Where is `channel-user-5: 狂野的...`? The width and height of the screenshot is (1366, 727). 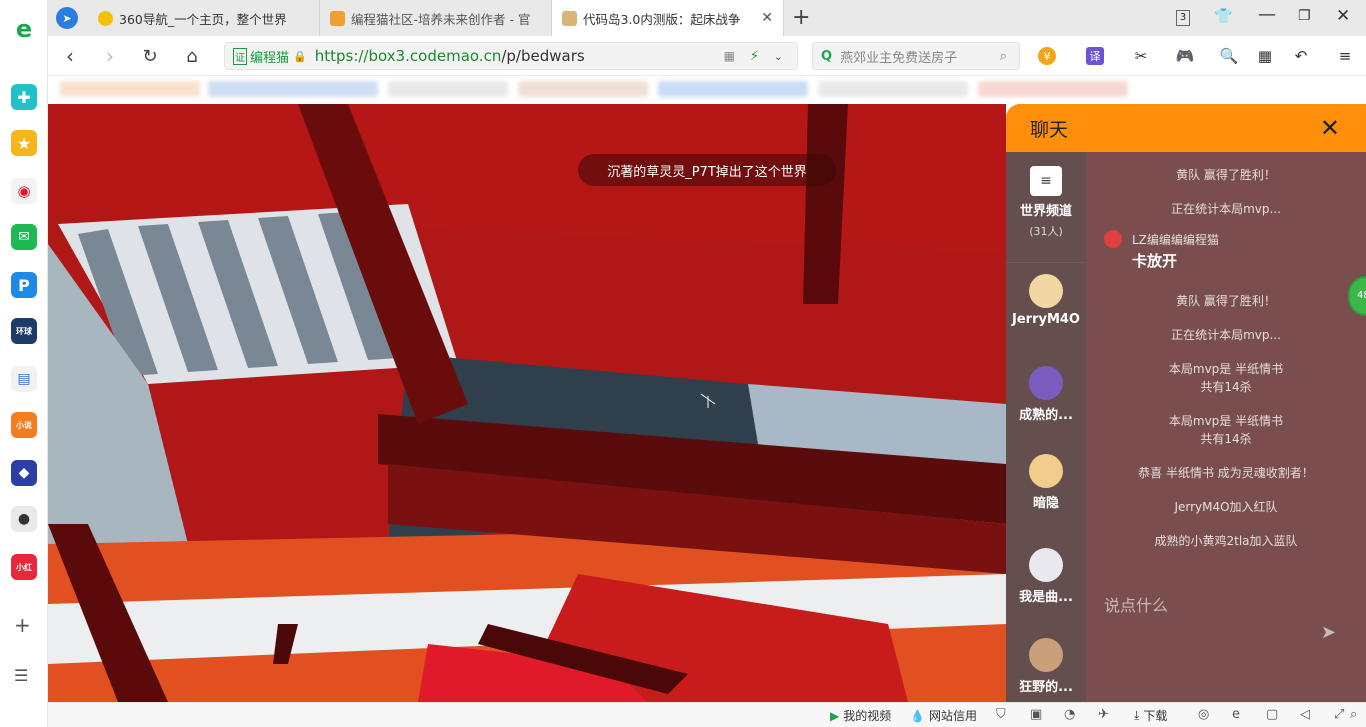
channel-user-5: 狂野的... is located at coordinates (1046, 666).